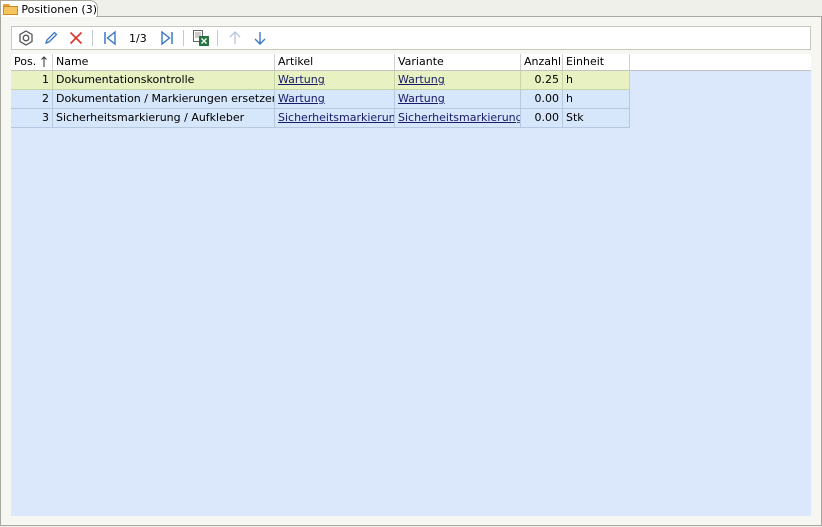 The height and width of the screenshot is (527, 822). What do you see at coordinates (458, 62) in the screenshot?
I see `column-header-variante: Variante` at bounding box center [458, 62].